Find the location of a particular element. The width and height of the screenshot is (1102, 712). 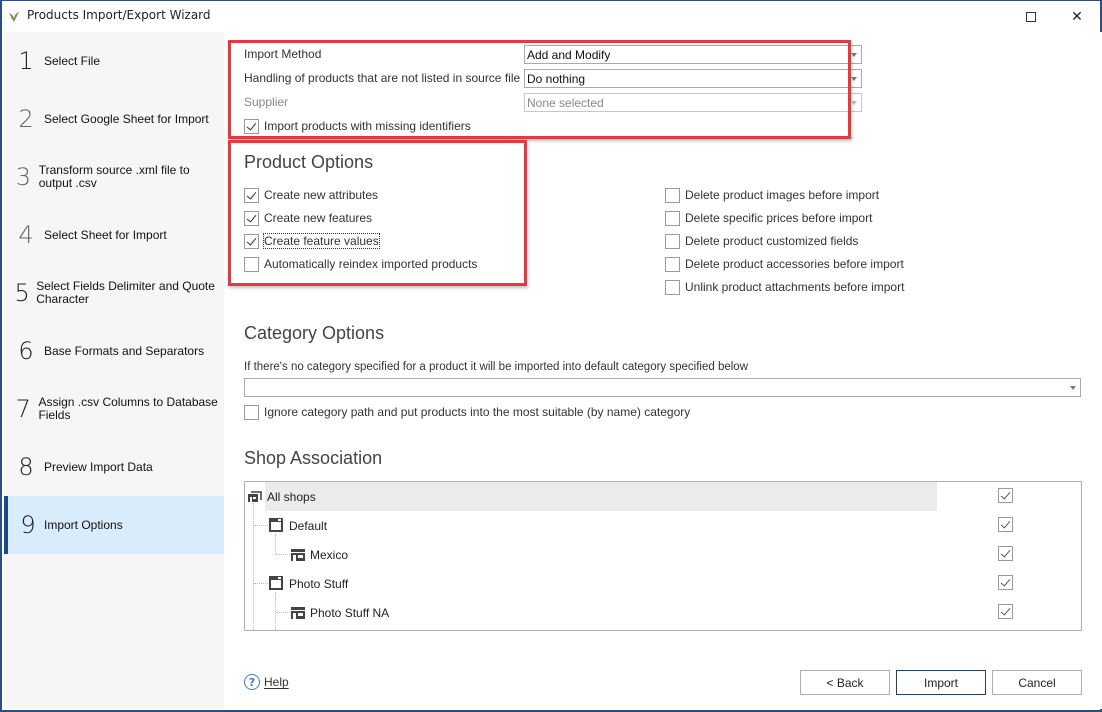

handling-select: Do nothing is located at coordinates (693, 78).